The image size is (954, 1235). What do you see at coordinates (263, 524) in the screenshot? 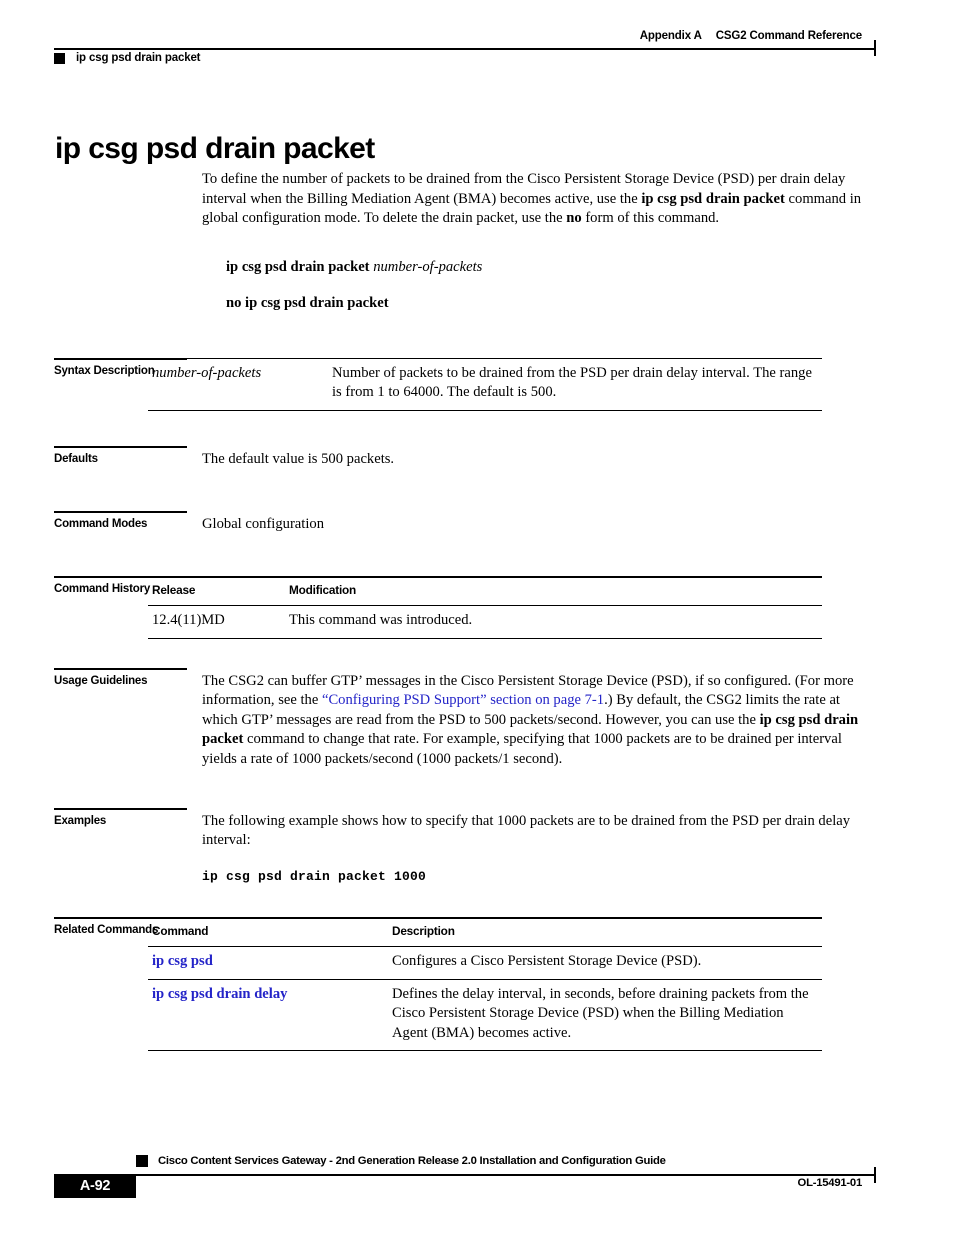
I see `command-modes-text: Global configuration` at bounding box center [263, 524].